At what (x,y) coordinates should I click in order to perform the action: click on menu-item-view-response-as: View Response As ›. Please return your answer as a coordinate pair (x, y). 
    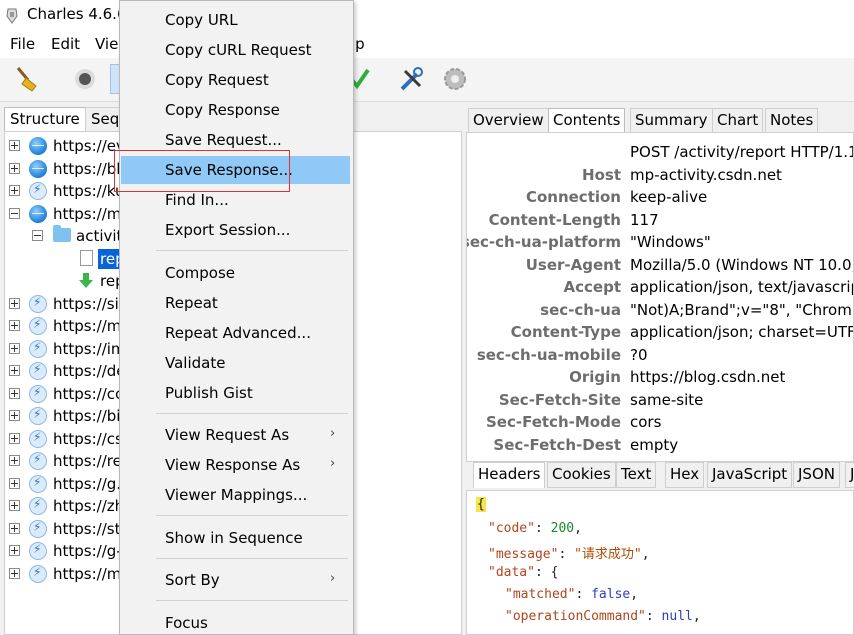
    Looking at the image, I should click on (236, 465).